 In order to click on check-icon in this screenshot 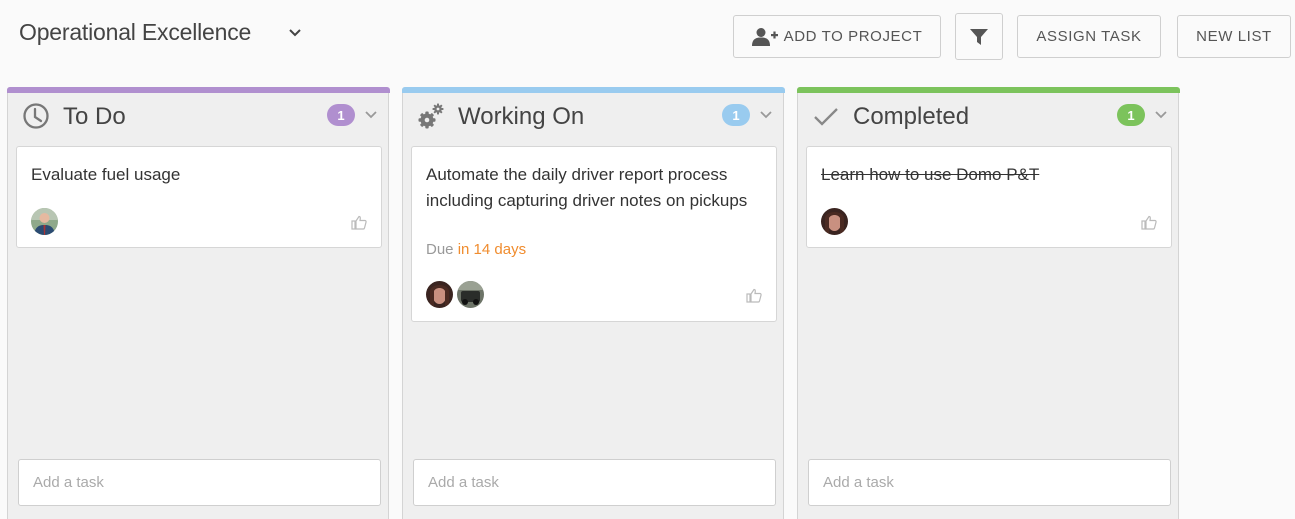, I will do `click(826, 117)`.